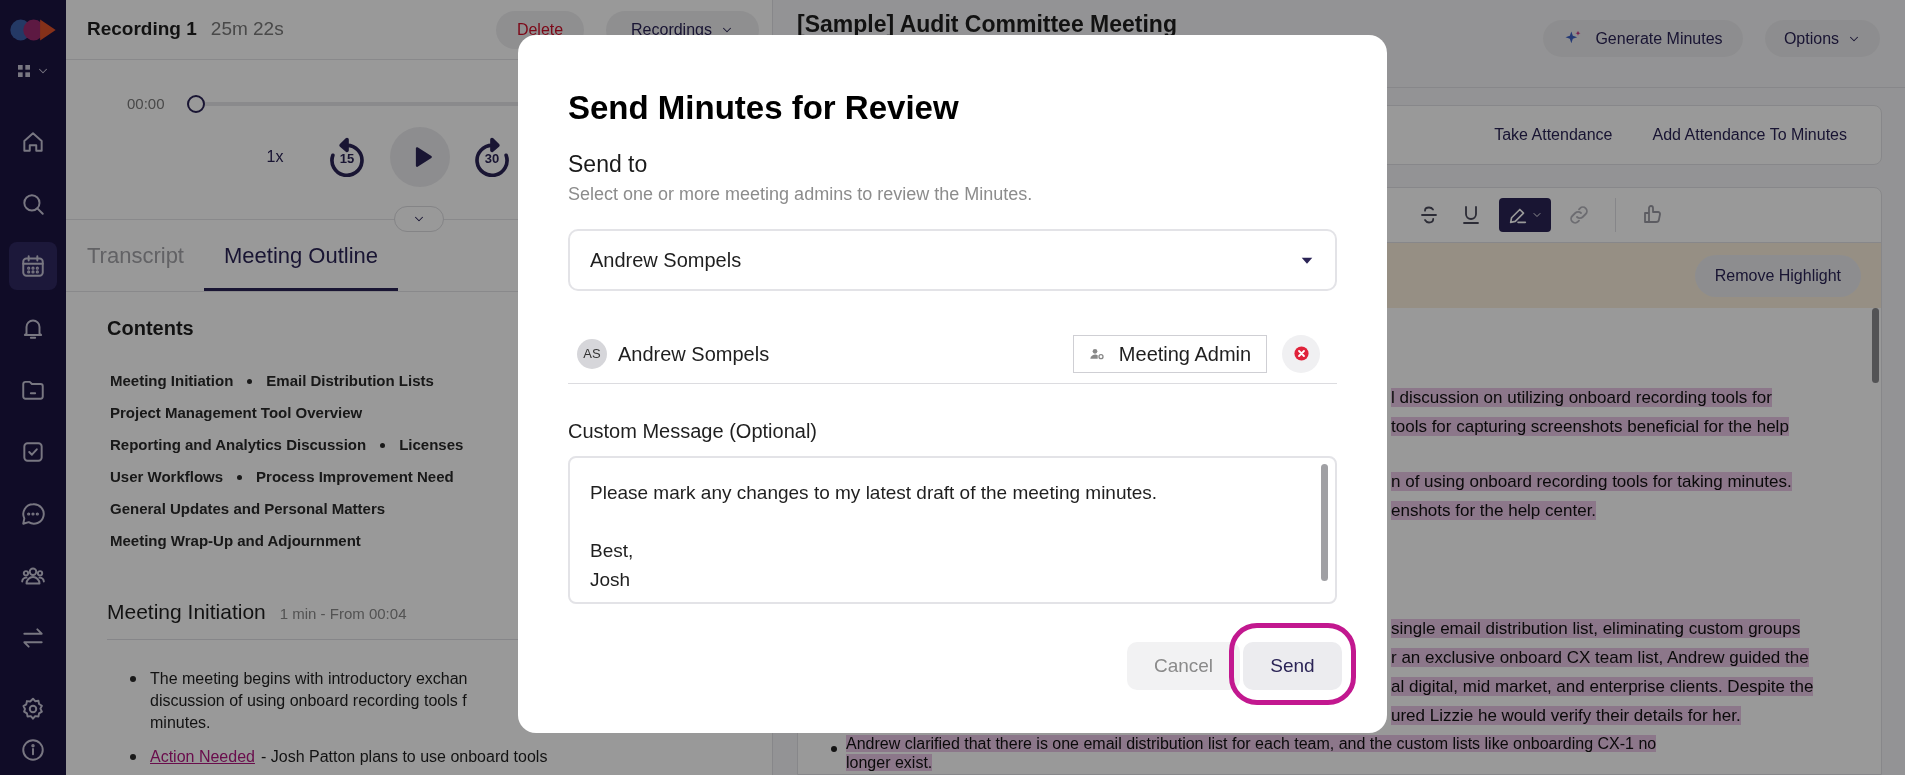 The height and width of the screenshot is (775, 1905). Describe the element at coordinates (186, 612) in the screenshot. I see `section-heading: Meeting Initiation` at that location.